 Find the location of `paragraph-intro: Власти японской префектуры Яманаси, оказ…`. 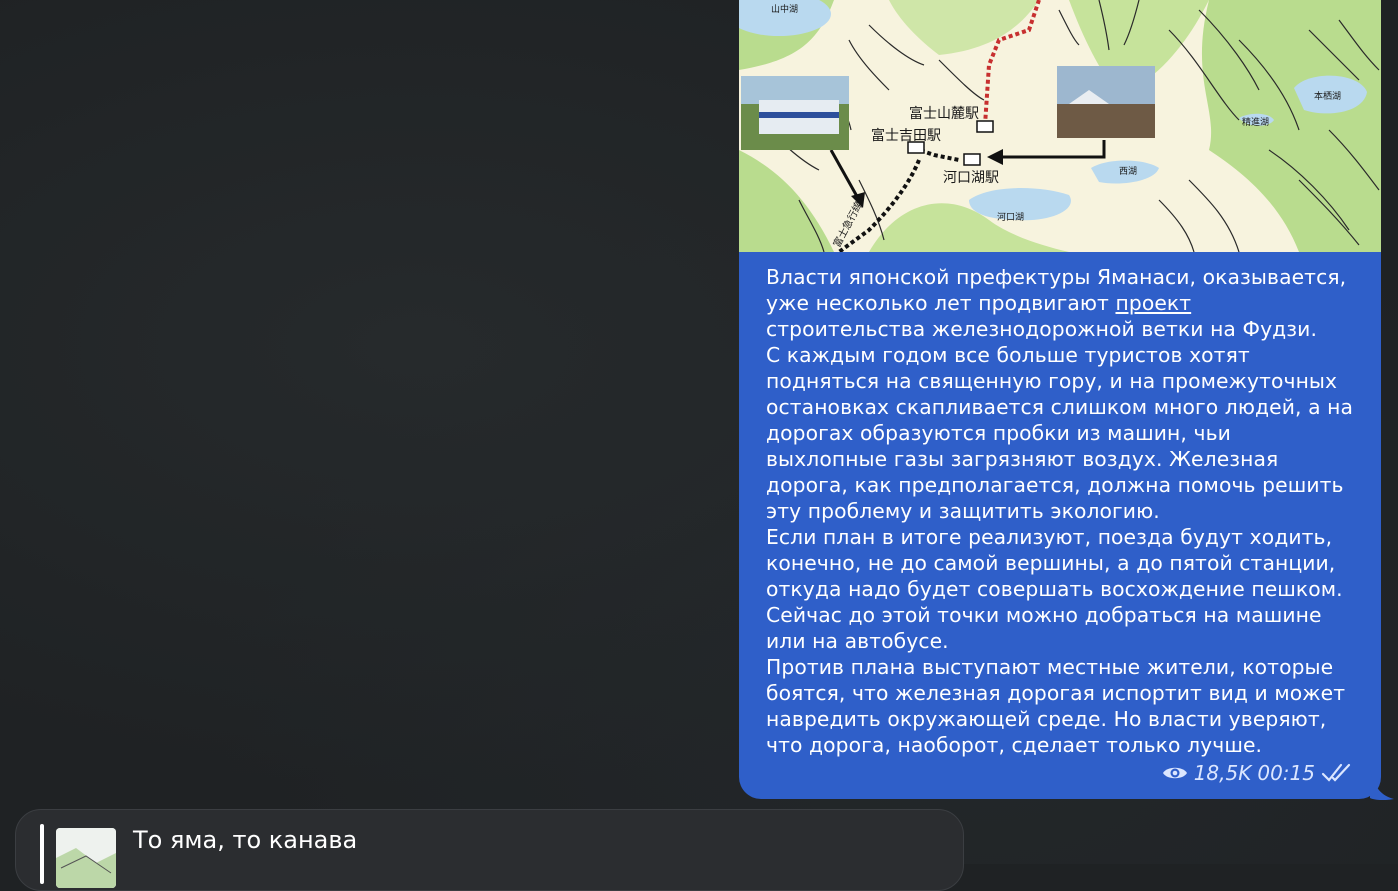

paragraph-intro: Власти японской префектуры Яманаси, оказ… is located at coordinates (1061, 303).